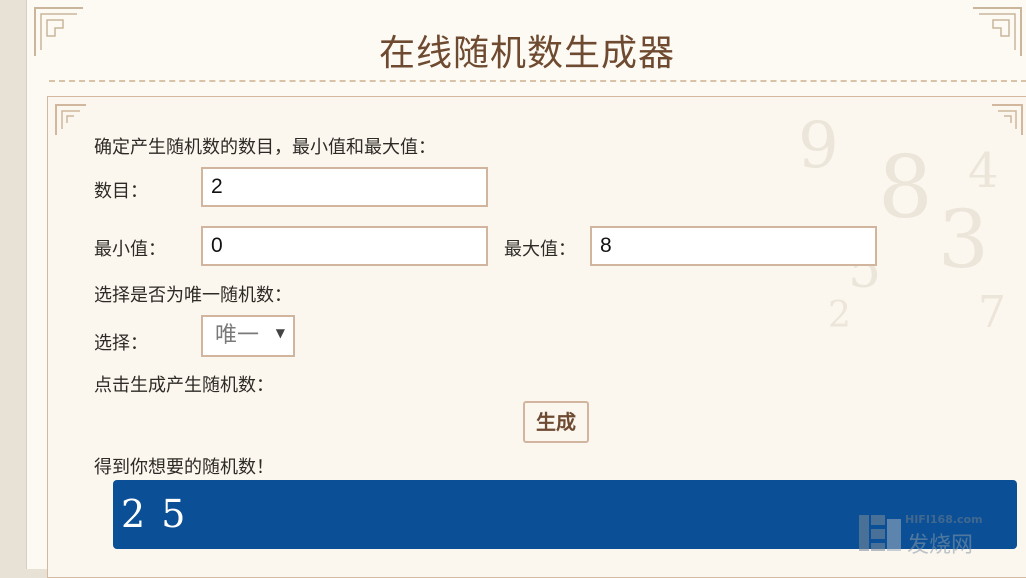 This screenshot has width=1026, height=578. Describe the element at coordinates (992, 312) in the screenshot. I see `svg-text: 7` at that location.